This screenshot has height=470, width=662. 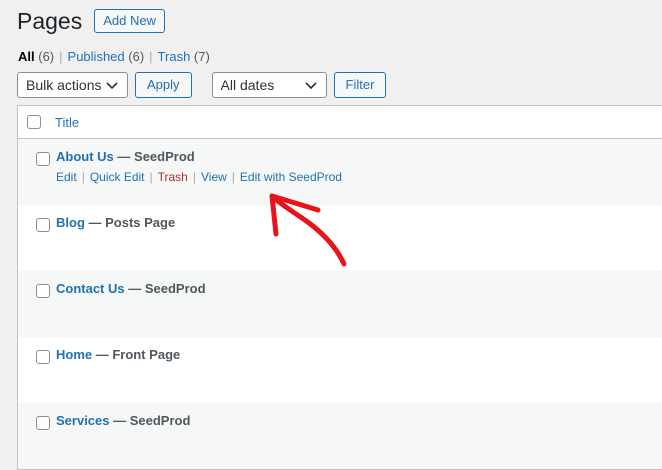 What do you see at coordinates (138, 354) in the screenshot?
I see `row-state: — Front Page` at bounding box center [138, 354].